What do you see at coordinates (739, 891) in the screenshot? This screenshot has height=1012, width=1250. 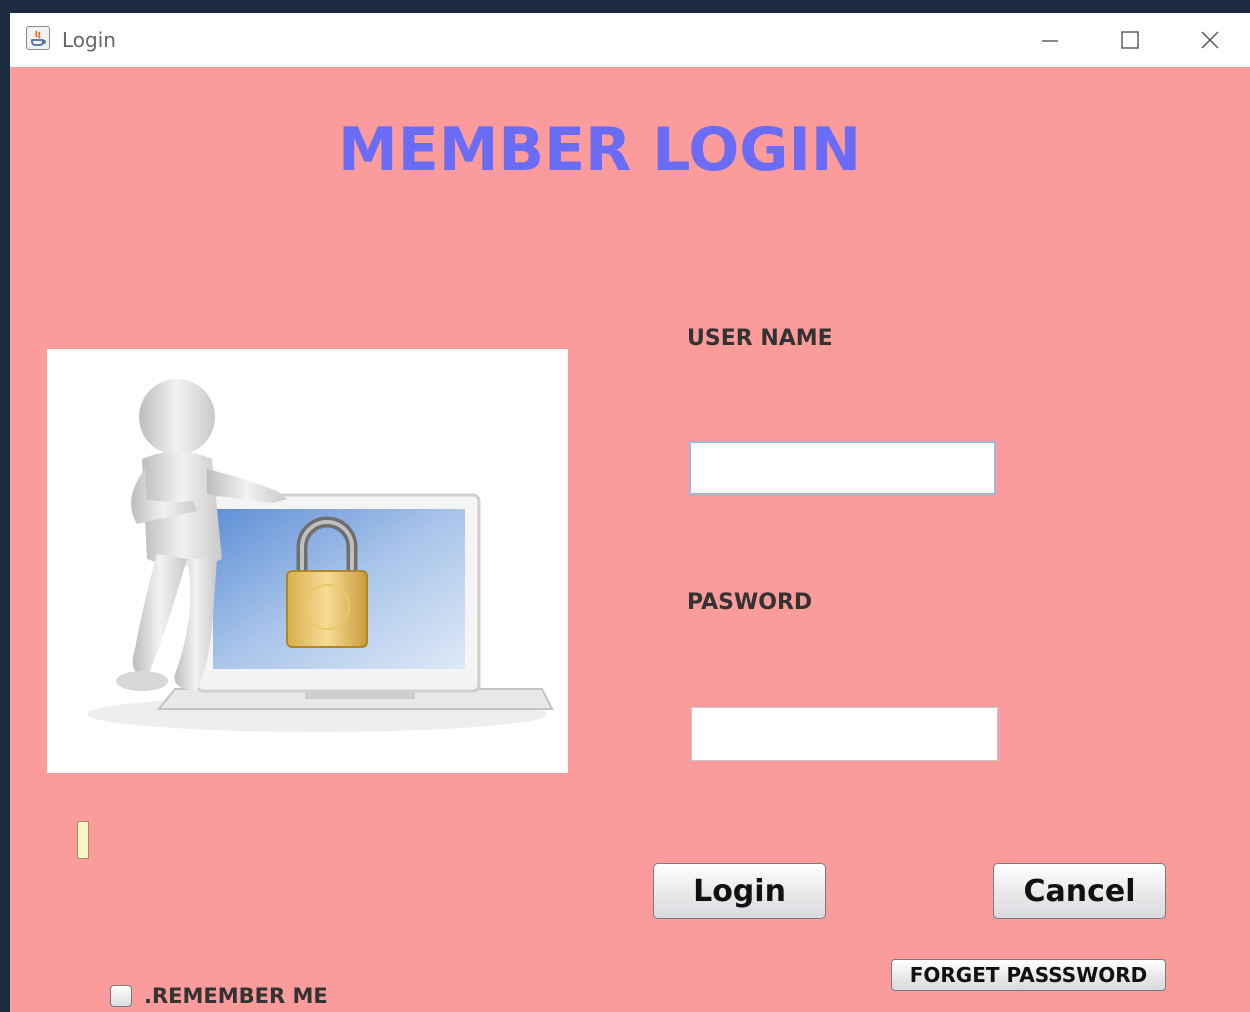 I see `login-button: Login` at bounding box center [739, 891].